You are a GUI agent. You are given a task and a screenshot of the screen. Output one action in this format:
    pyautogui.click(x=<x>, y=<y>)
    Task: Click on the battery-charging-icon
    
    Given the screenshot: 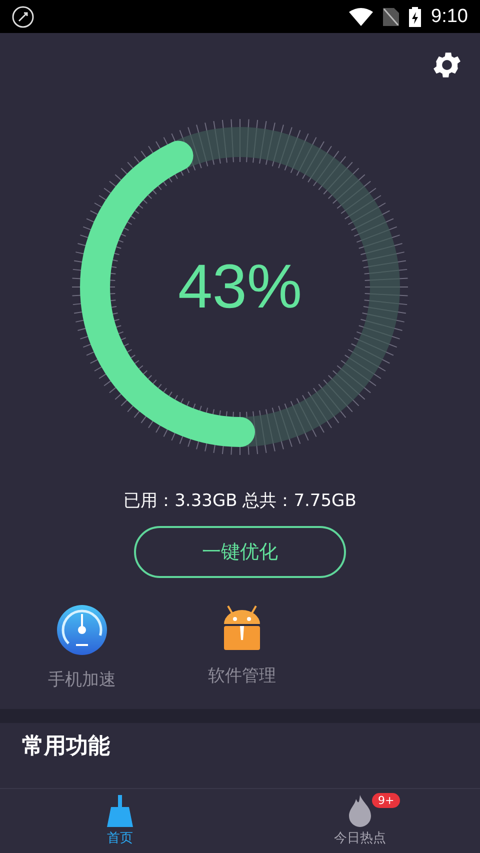 What is the action you would take?
    pyautogui.click(x=415, y=16)
    